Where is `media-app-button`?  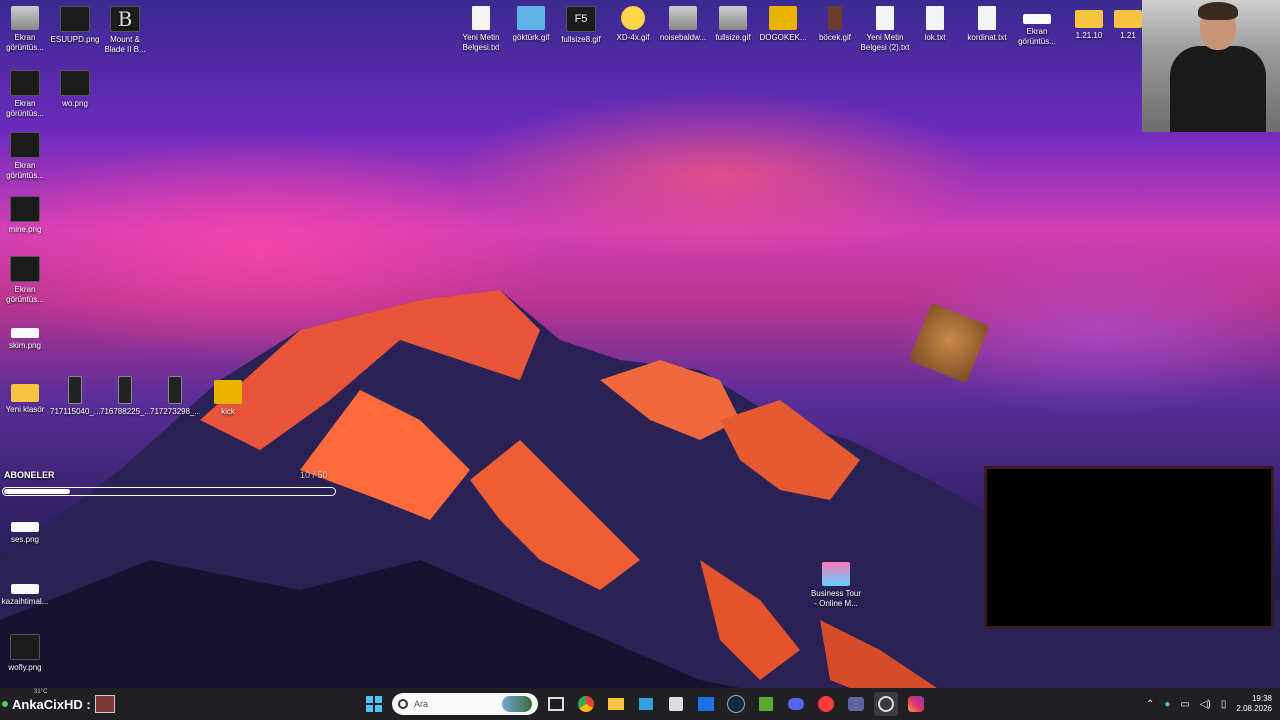 media-app-button is located at coordinates (826, 704).